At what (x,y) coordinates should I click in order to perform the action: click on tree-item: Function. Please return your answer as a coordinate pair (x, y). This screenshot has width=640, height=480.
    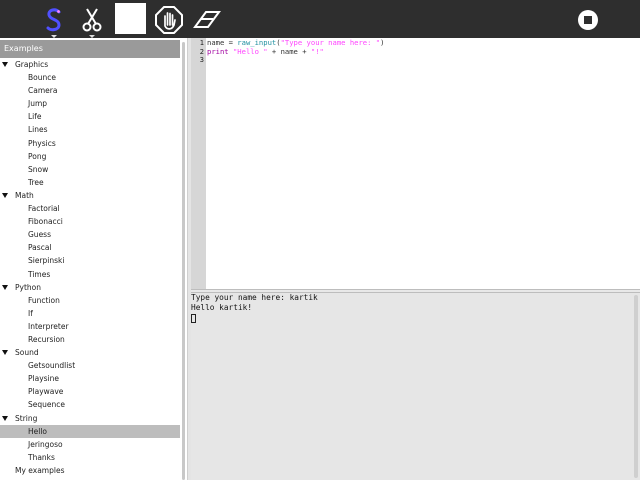
    Looking at the image, I should click on (91, 300).